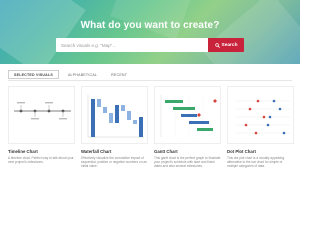 This screenshot has height=240, width=320. What do you see at coordinates (132, 45) in the screenshot?
I see `search-input` at bounding box center [132, 45].